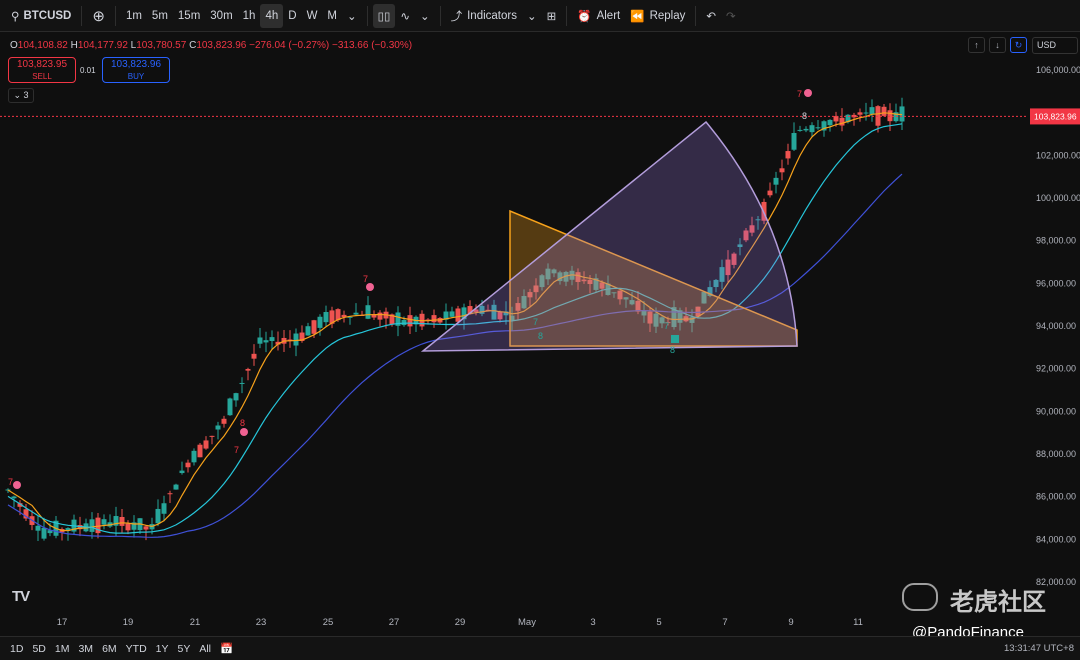 Image resolution: width=1080 pixels, height=660 pixels. What do you see at coordinates (184, 649) in the screenshot?
I see `range-5y: 5Y` at bounding box center [184, 649].